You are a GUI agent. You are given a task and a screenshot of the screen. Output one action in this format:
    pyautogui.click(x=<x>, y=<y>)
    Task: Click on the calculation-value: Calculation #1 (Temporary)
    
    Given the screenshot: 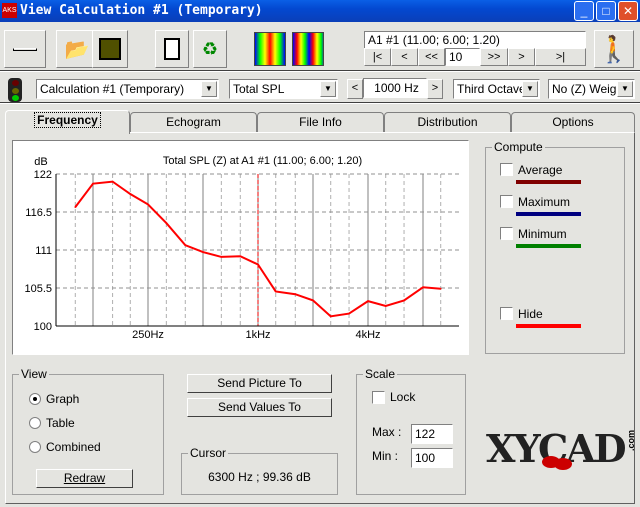 What is the action you would take?
    pyautogui.click(x=112, y=89)
    